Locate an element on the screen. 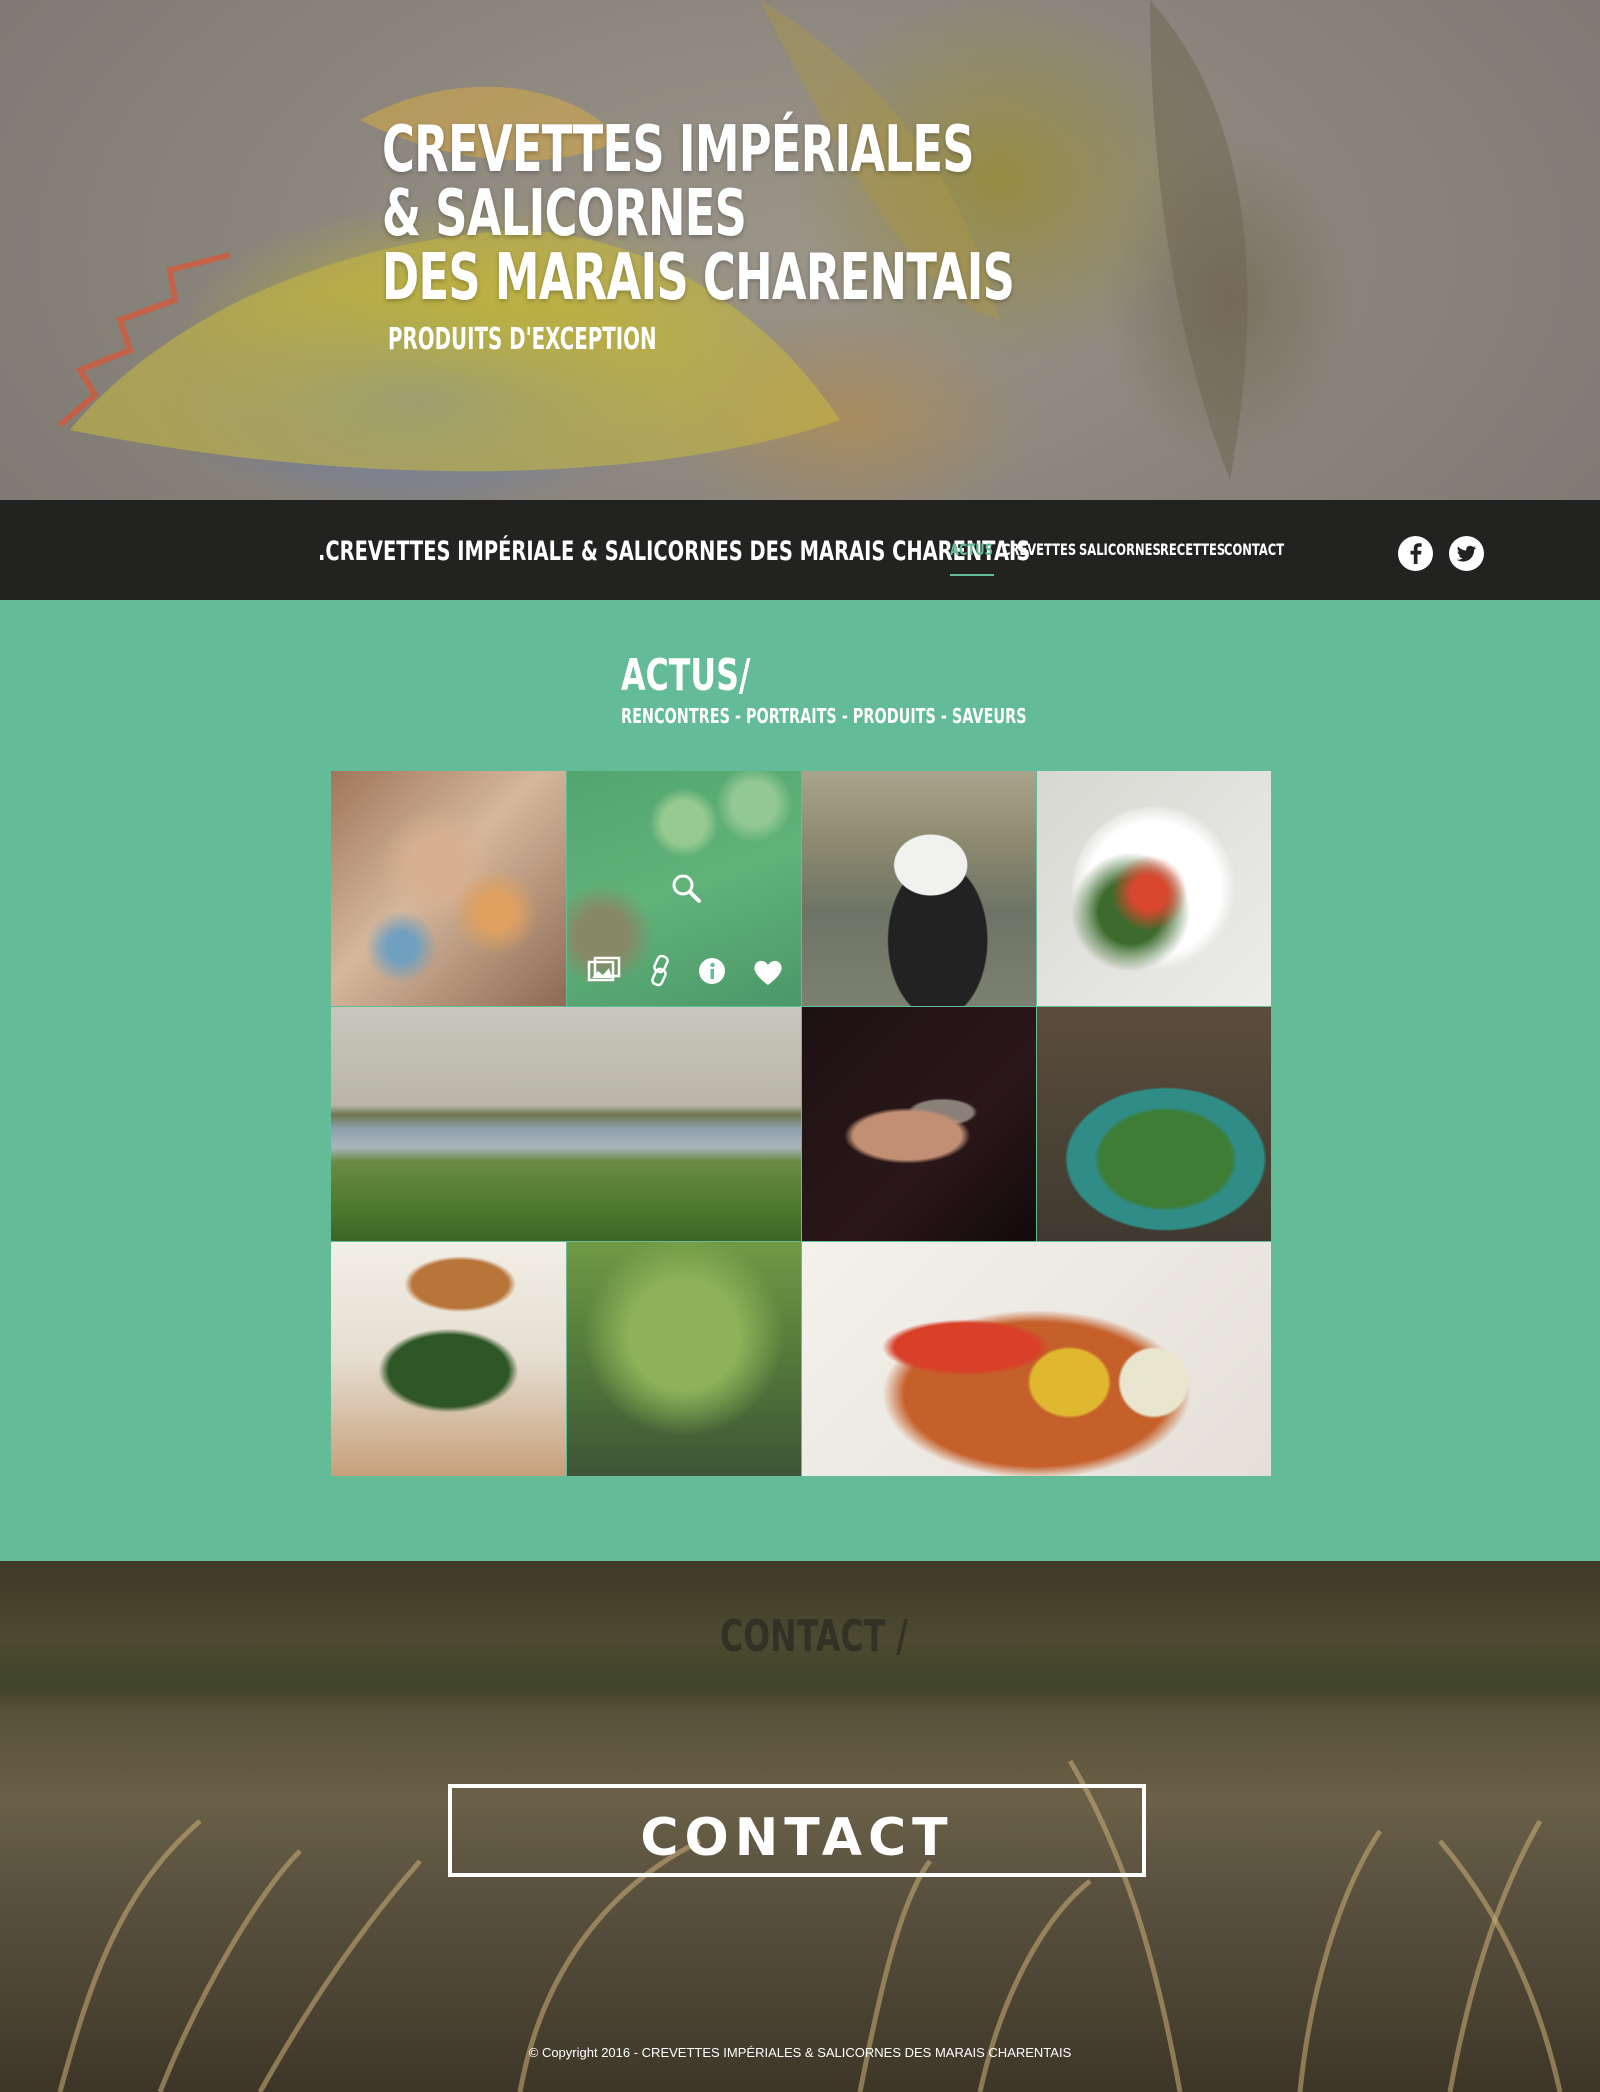  contact-heading: CONTACT / is located at coordinates (814, 1636).